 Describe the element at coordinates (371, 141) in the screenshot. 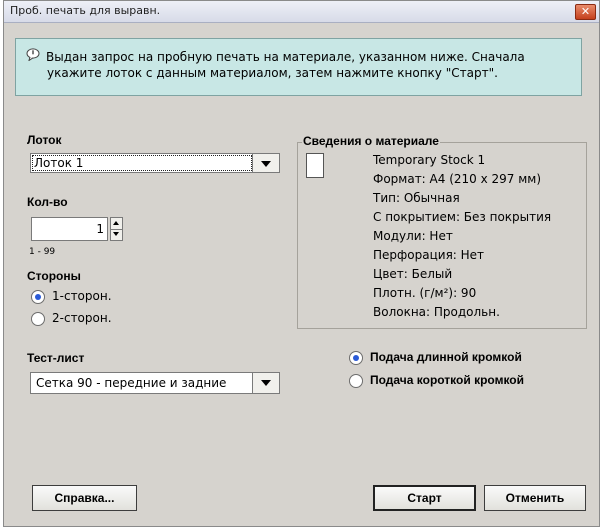

I see `material-info-title: Сведения о материале` at that location.